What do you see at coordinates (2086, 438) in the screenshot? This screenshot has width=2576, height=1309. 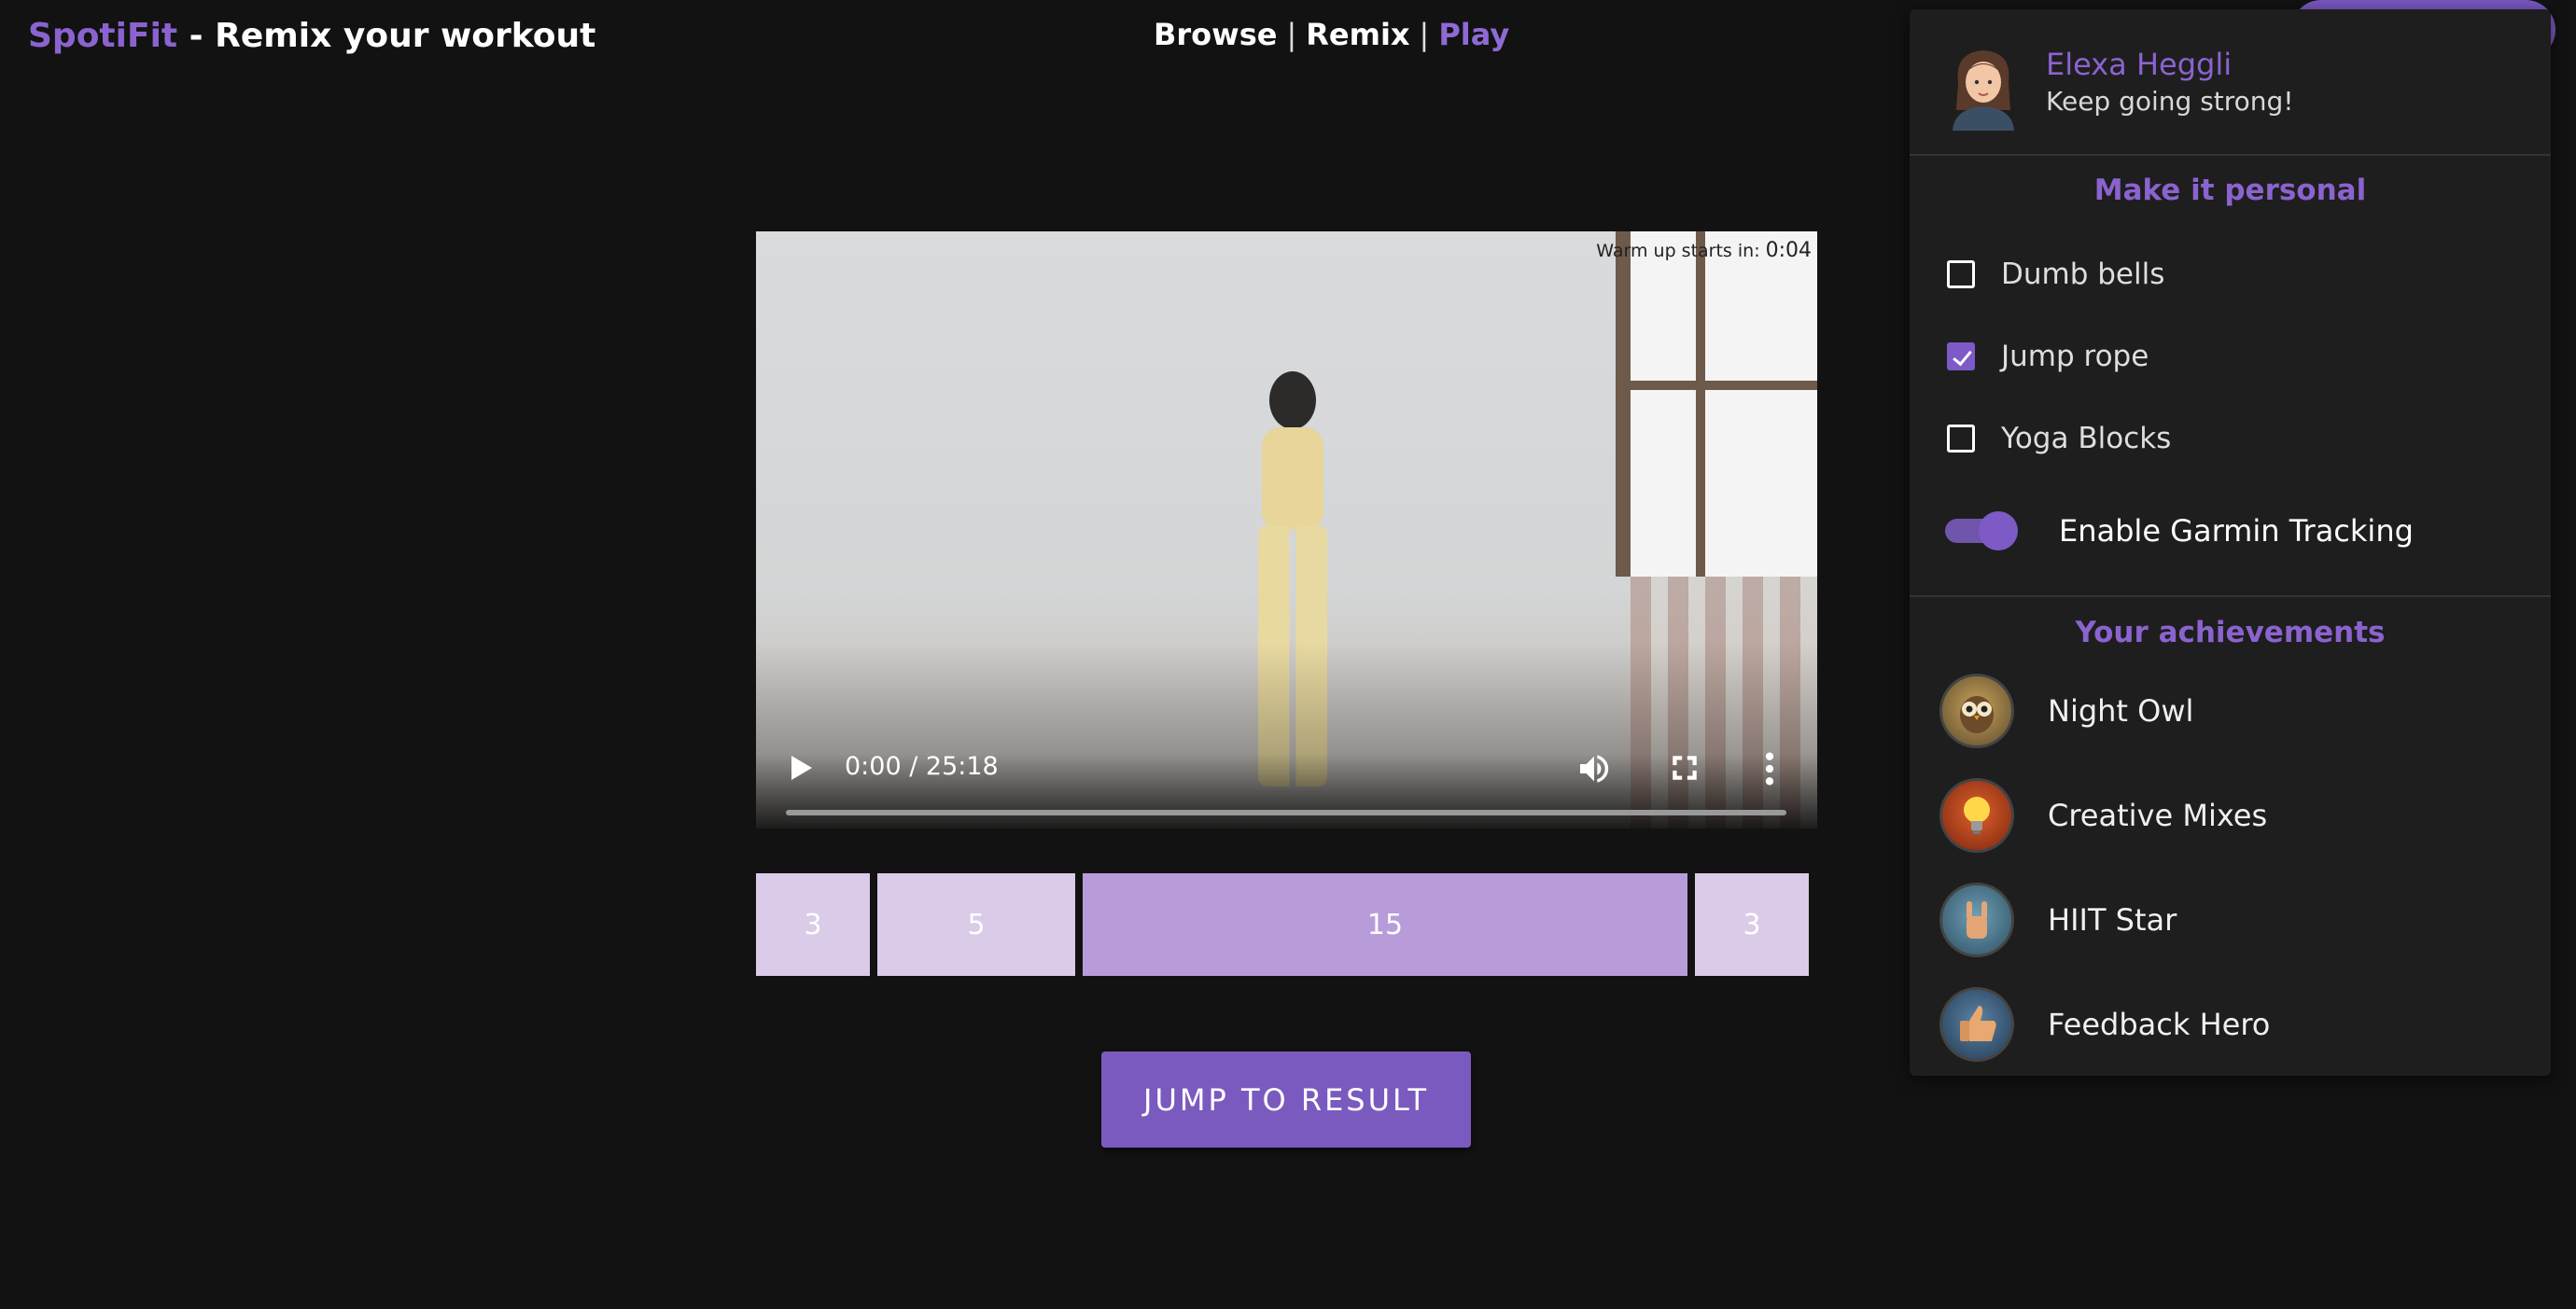 I see `checkbox-label: Yoga Blocks` at bounding box center [2086, 438].